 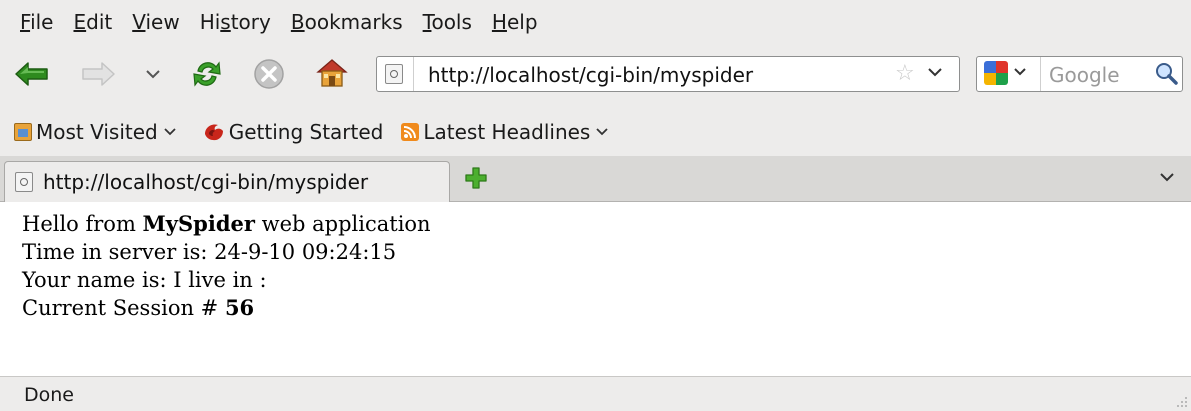 I want to click on reload-icon, so click(x=207, y=74).